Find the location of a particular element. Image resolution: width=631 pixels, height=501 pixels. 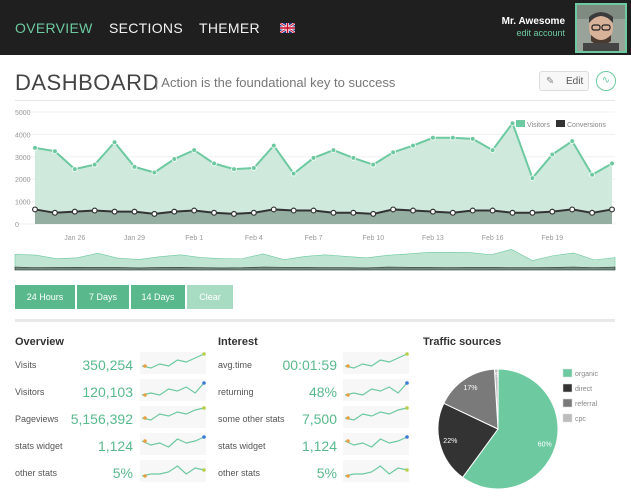

x-tick-label: Feb 1 is located at coordinates (194, 238).